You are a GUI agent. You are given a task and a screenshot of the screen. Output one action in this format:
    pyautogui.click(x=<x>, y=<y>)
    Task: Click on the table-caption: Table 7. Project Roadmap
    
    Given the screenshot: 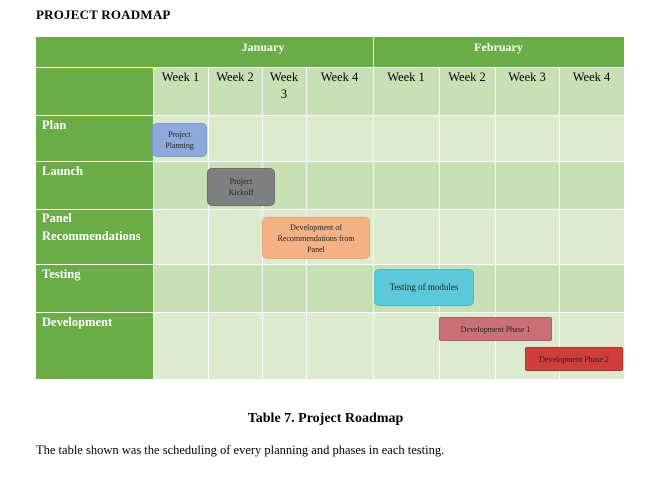 What is the action you would take?
    pyautogui.click(x=325, y=418)
    